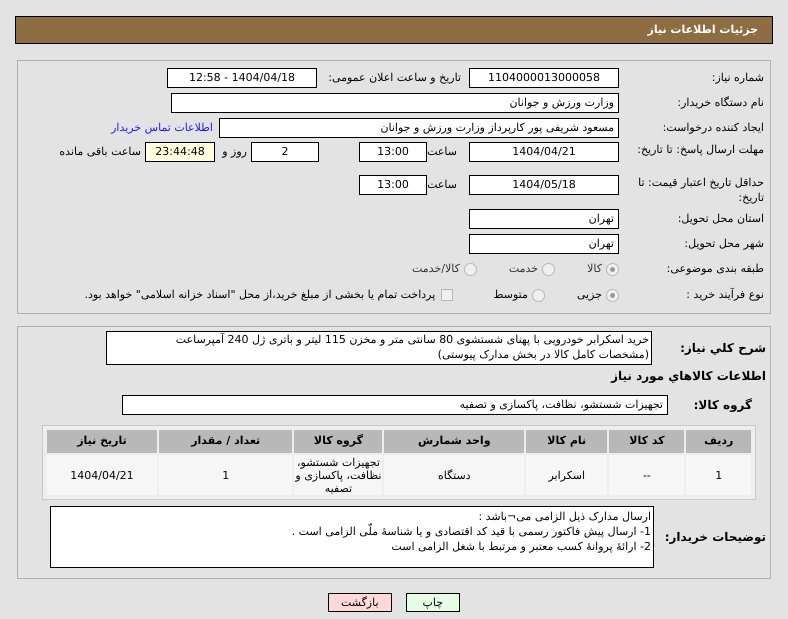  What do you see at coordinates (447, 295) in the screenshot?
I see `checkbox` at bounding box center [447, 295].